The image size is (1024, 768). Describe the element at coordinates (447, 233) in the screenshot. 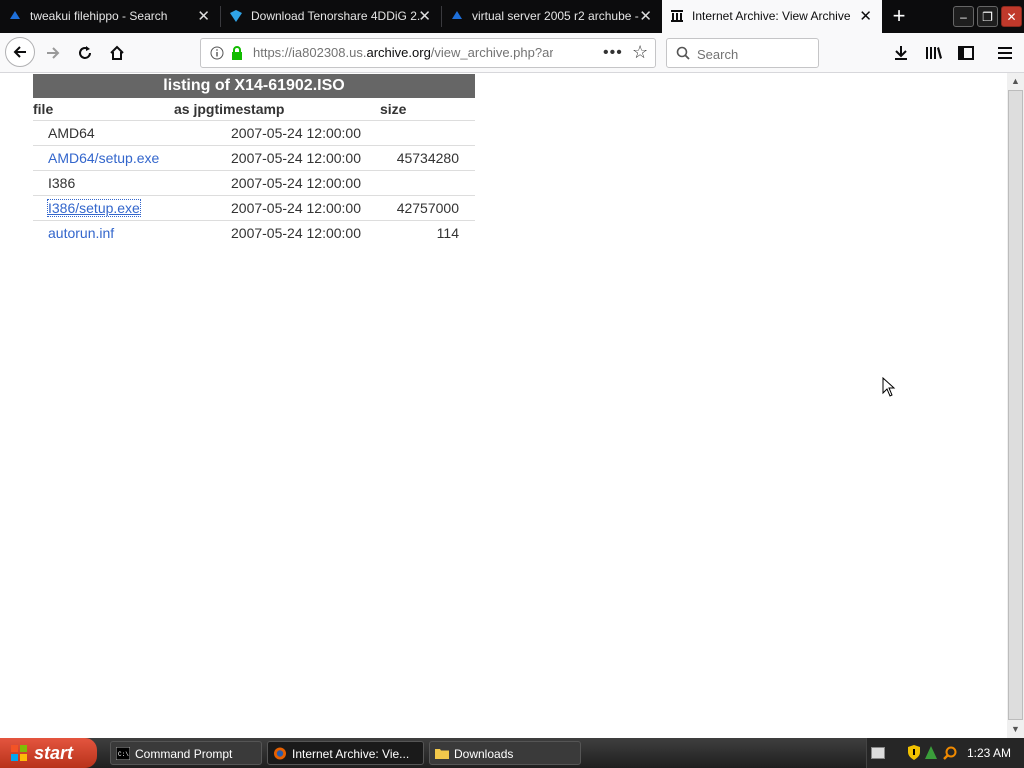

I see `size-cell: 114` at that location.